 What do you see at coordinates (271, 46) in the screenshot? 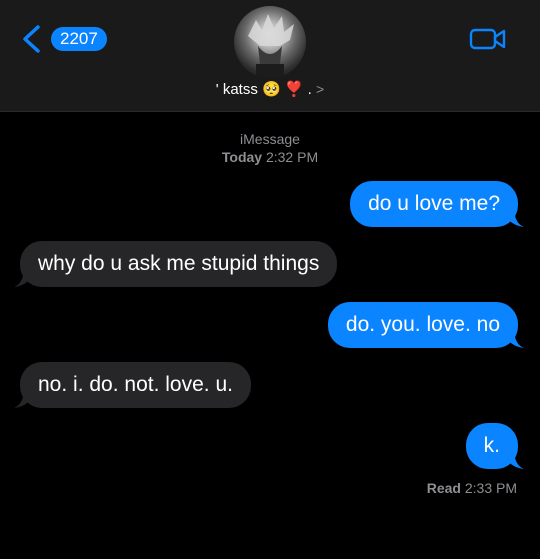
I see `avatar-image` at bounding box center [271, 46].